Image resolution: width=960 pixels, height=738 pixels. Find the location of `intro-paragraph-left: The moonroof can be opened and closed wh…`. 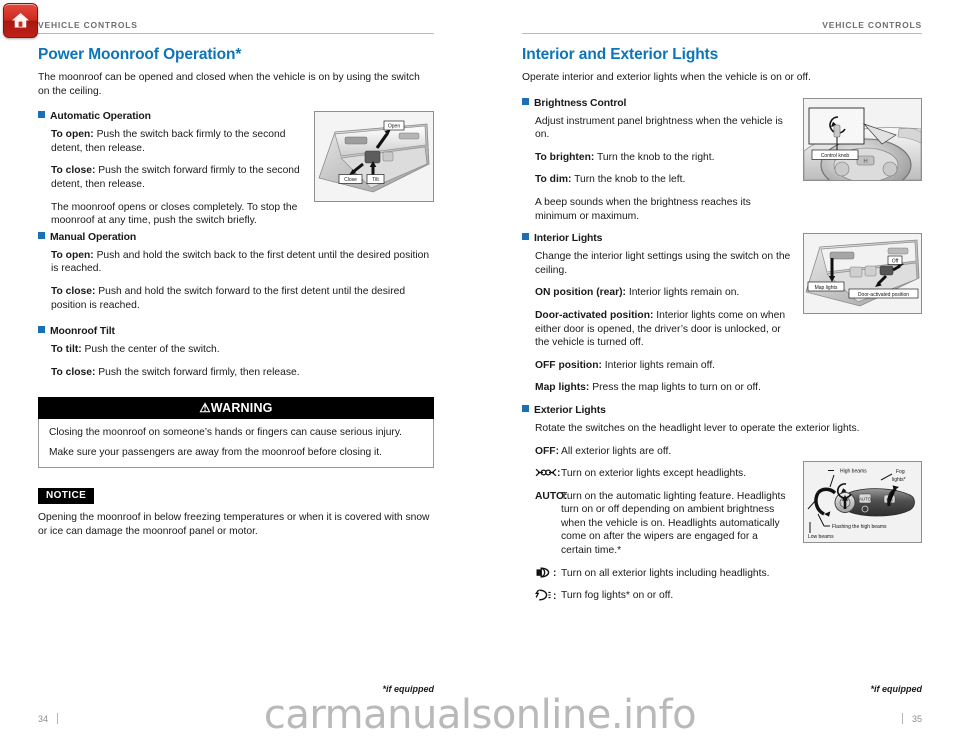

intro-paragraph-left: The moonroof can be opened and closed wh… is located at coordinates (229, 84).